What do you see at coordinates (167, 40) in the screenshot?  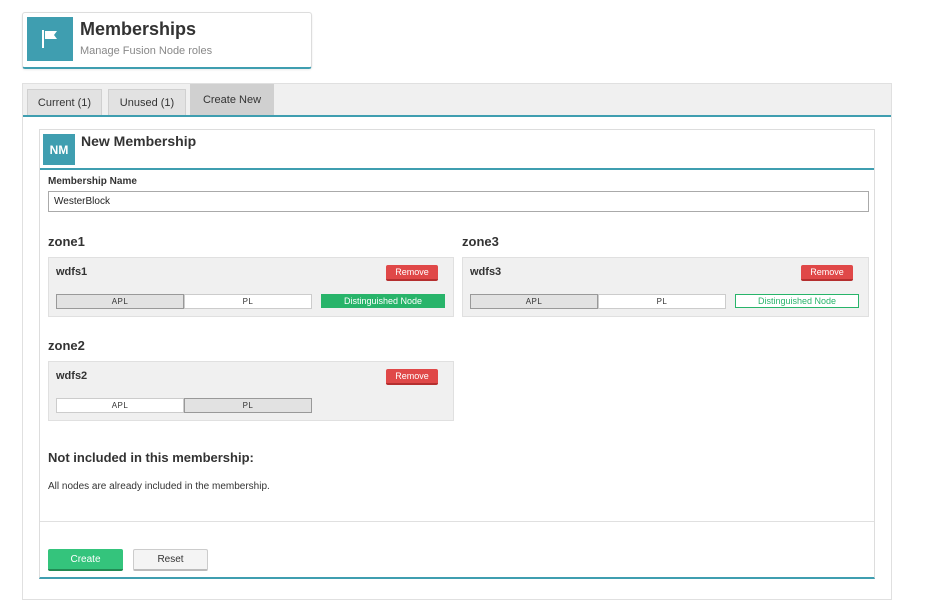 I see `page-header: Memberships Manage Fusion Node roles` at bounding box center [167, 40].